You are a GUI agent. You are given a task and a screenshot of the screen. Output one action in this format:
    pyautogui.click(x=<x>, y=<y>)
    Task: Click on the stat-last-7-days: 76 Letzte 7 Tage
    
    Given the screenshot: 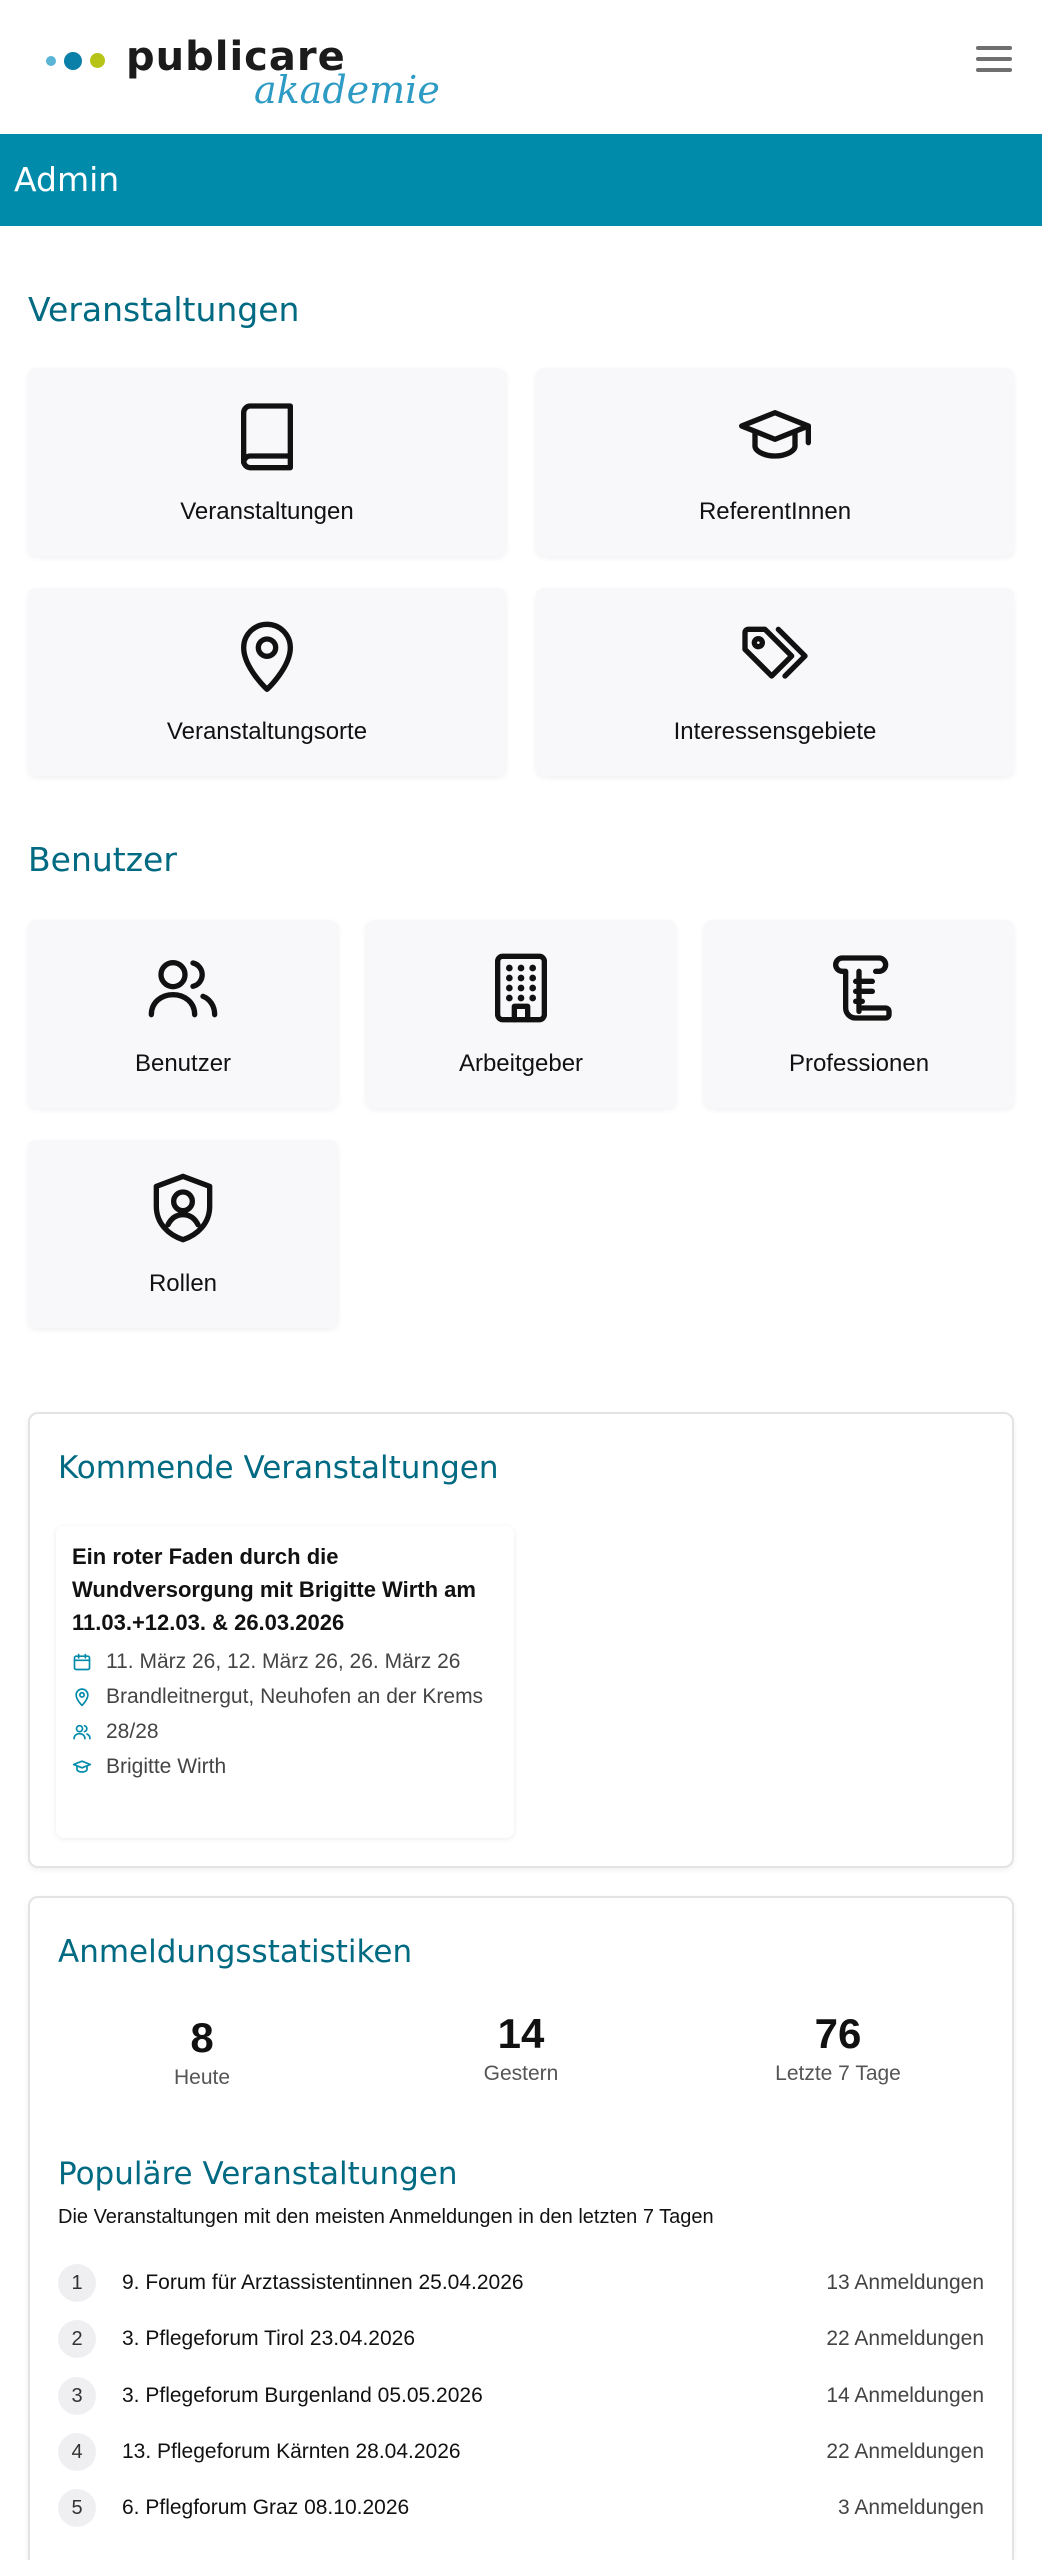 What is the action you would take?
    pyautogui.click(x=838, y=2048)
    